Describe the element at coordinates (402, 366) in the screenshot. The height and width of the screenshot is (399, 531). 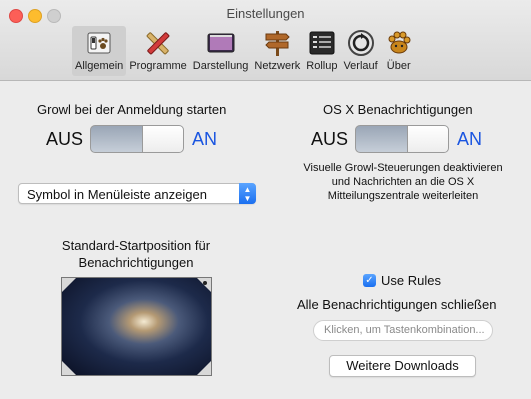
I see `more-downloads-button: Weitere Downloads` at that location.